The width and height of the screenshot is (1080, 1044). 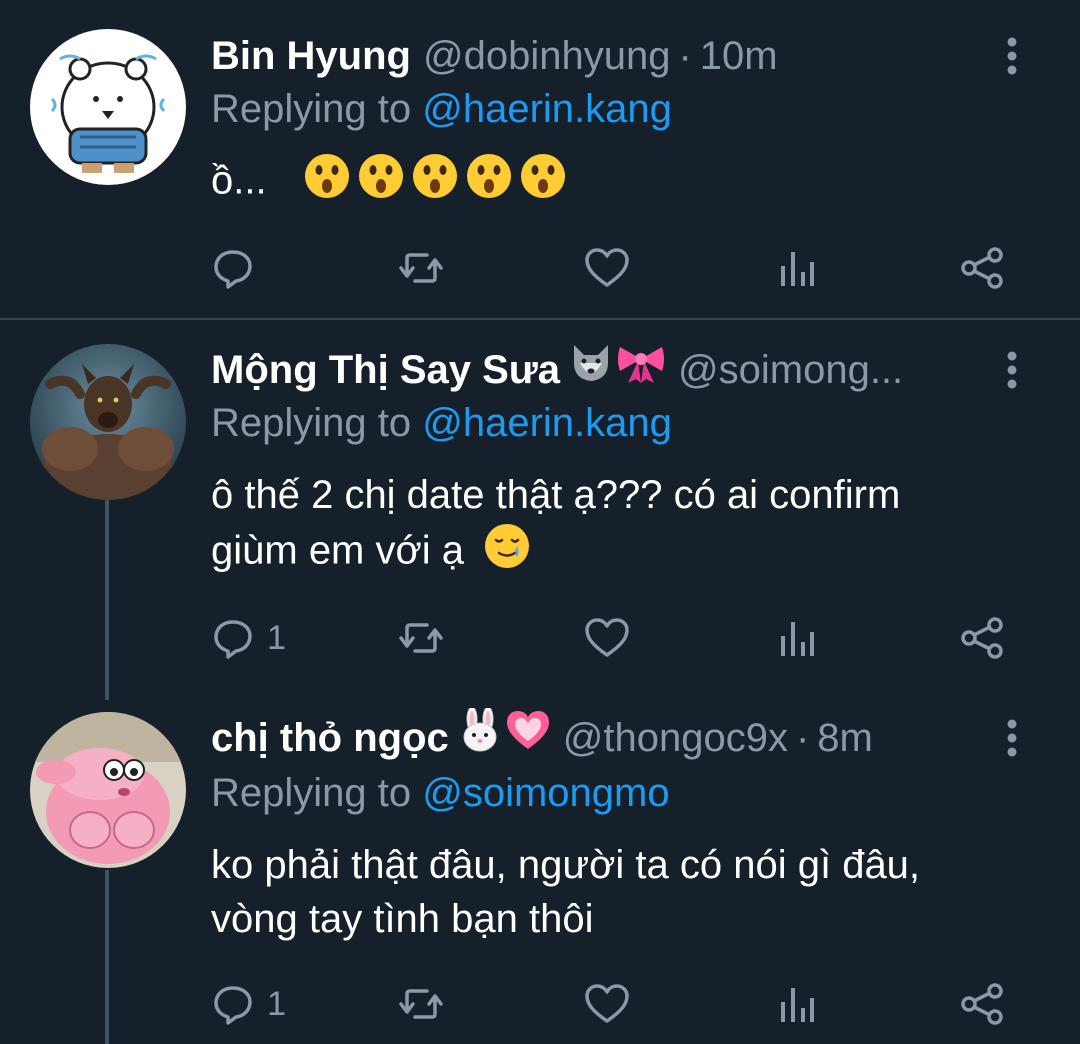 I want to click on pink-cartoon-avatar-image, so click(x=108, y=790).